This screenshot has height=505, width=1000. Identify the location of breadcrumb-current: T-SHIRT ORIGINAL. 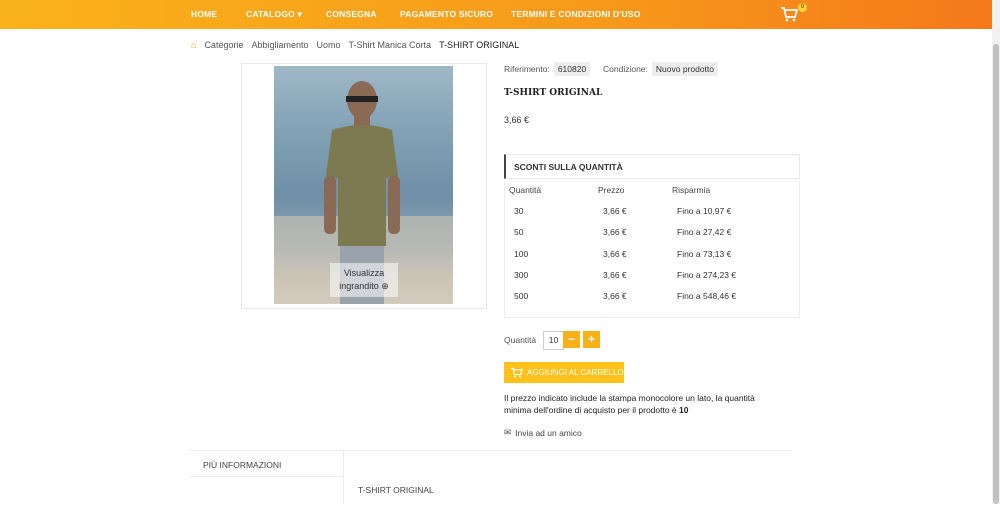
(479, 45).